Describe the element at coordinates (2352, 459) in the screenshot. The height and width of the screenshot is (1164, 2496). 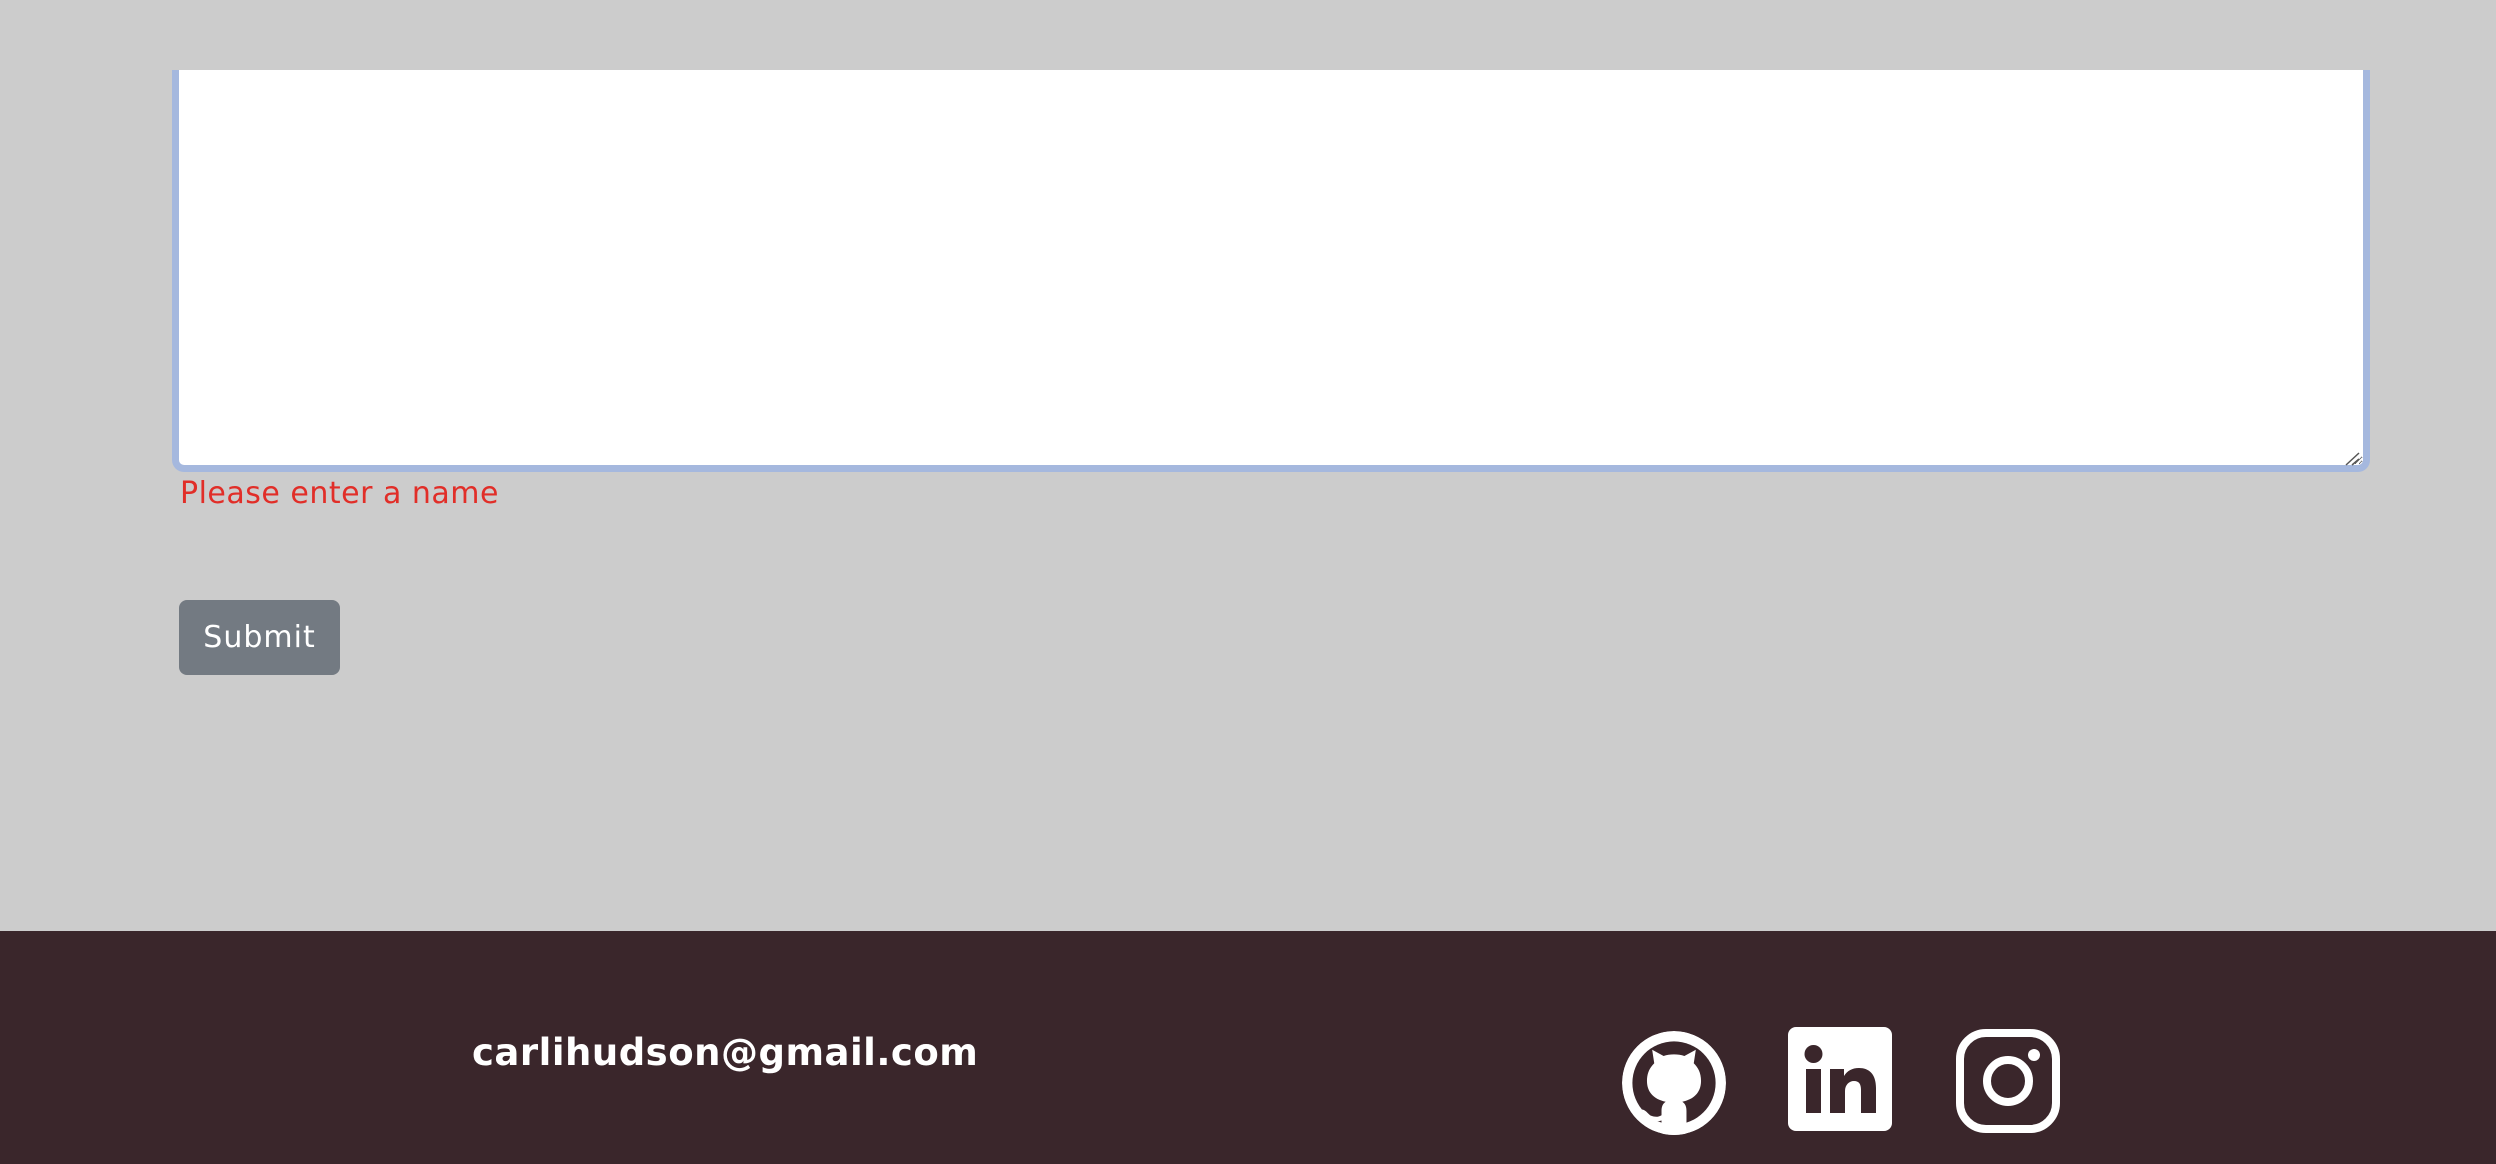
I see `resize-handle-icon` at that location.